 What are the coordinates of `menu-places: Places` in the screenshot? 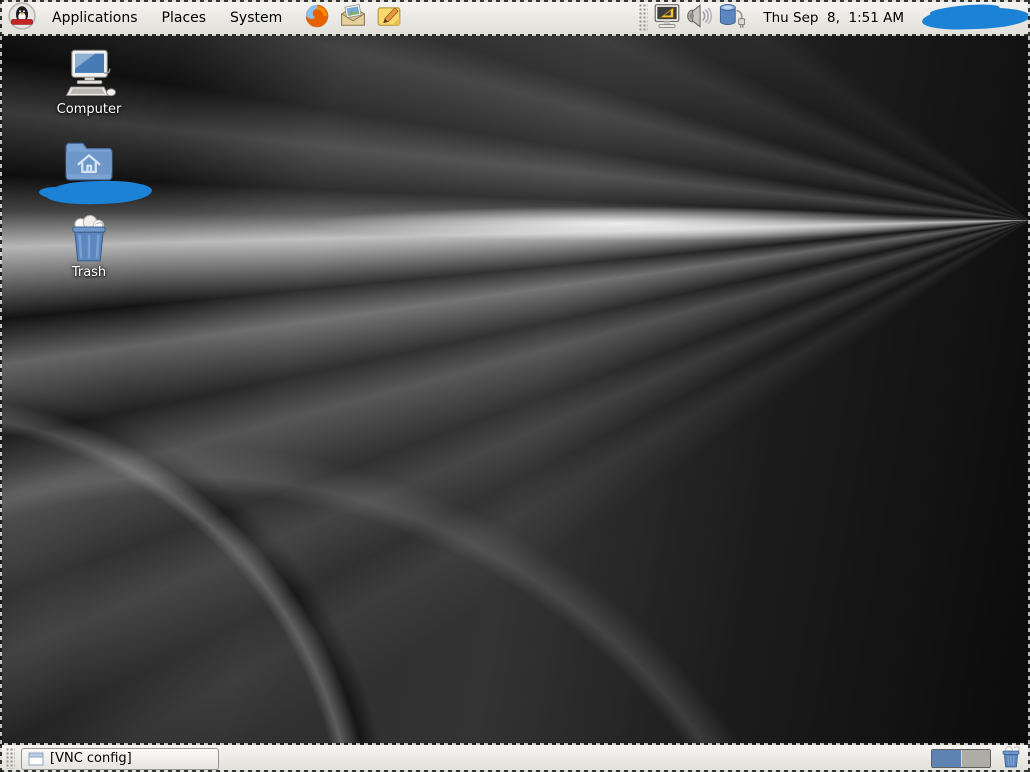 It's located at (184, 17).